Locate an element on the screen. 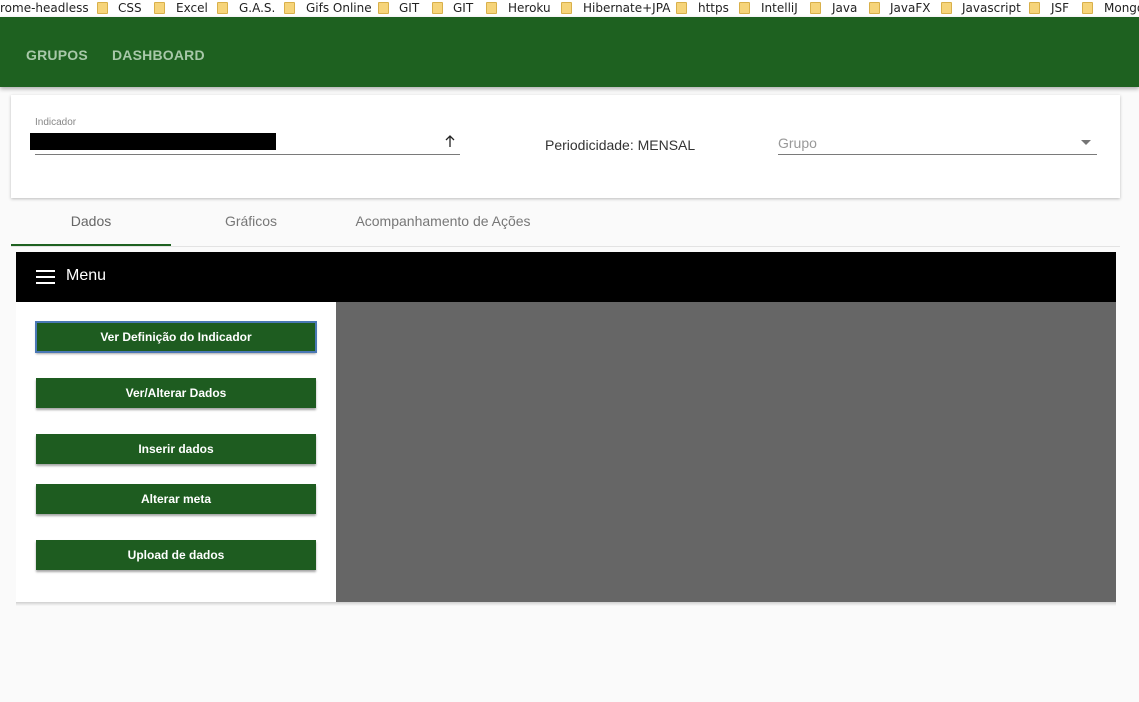 This screenshot has height=702, width=1139. app-toolbar: GRUPOS DASHBOARD is located at coordinates (569, 52).